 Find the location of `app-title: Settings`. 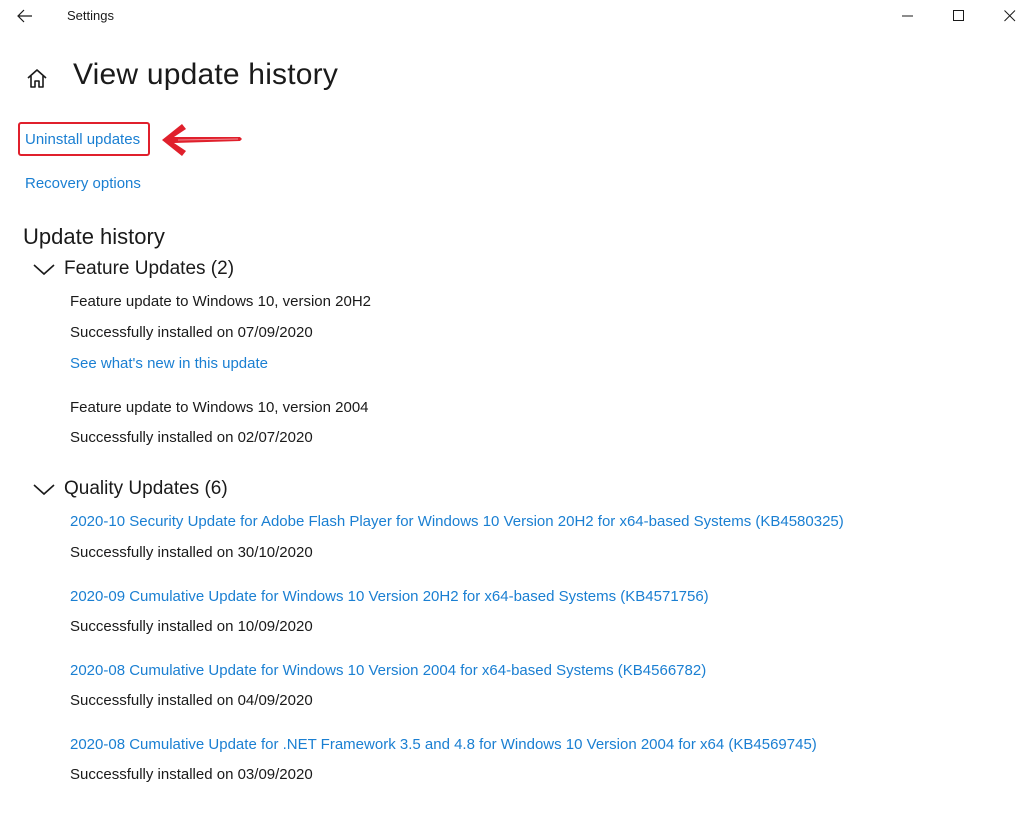

app-title: Settings is located at coordinates (90, 15).